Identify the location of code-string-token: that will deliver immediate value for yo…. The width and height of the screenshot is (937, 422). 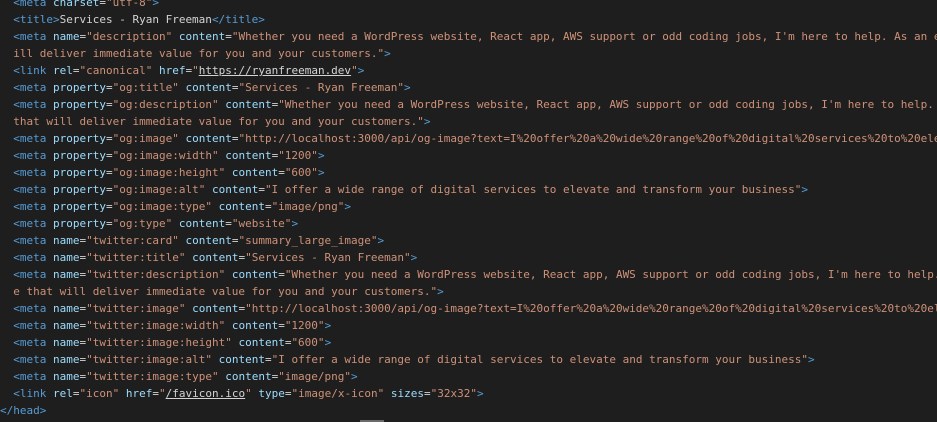
(218, 121).